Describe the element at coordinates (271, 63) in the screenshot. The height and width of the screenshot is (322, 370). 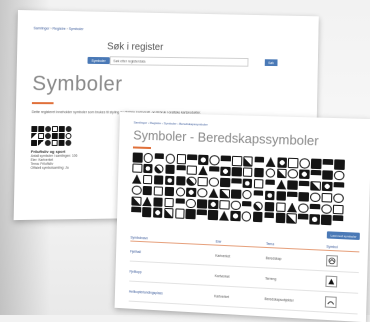
I see `search-button: Søk` at that location.